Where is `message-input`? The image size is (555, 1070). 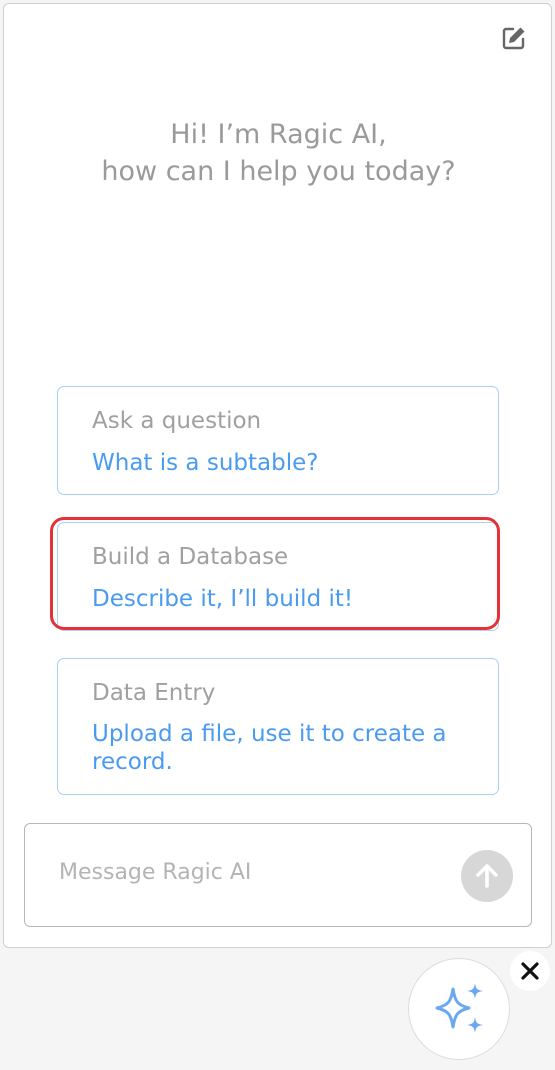 message-input is located at coordinates (249, 872).